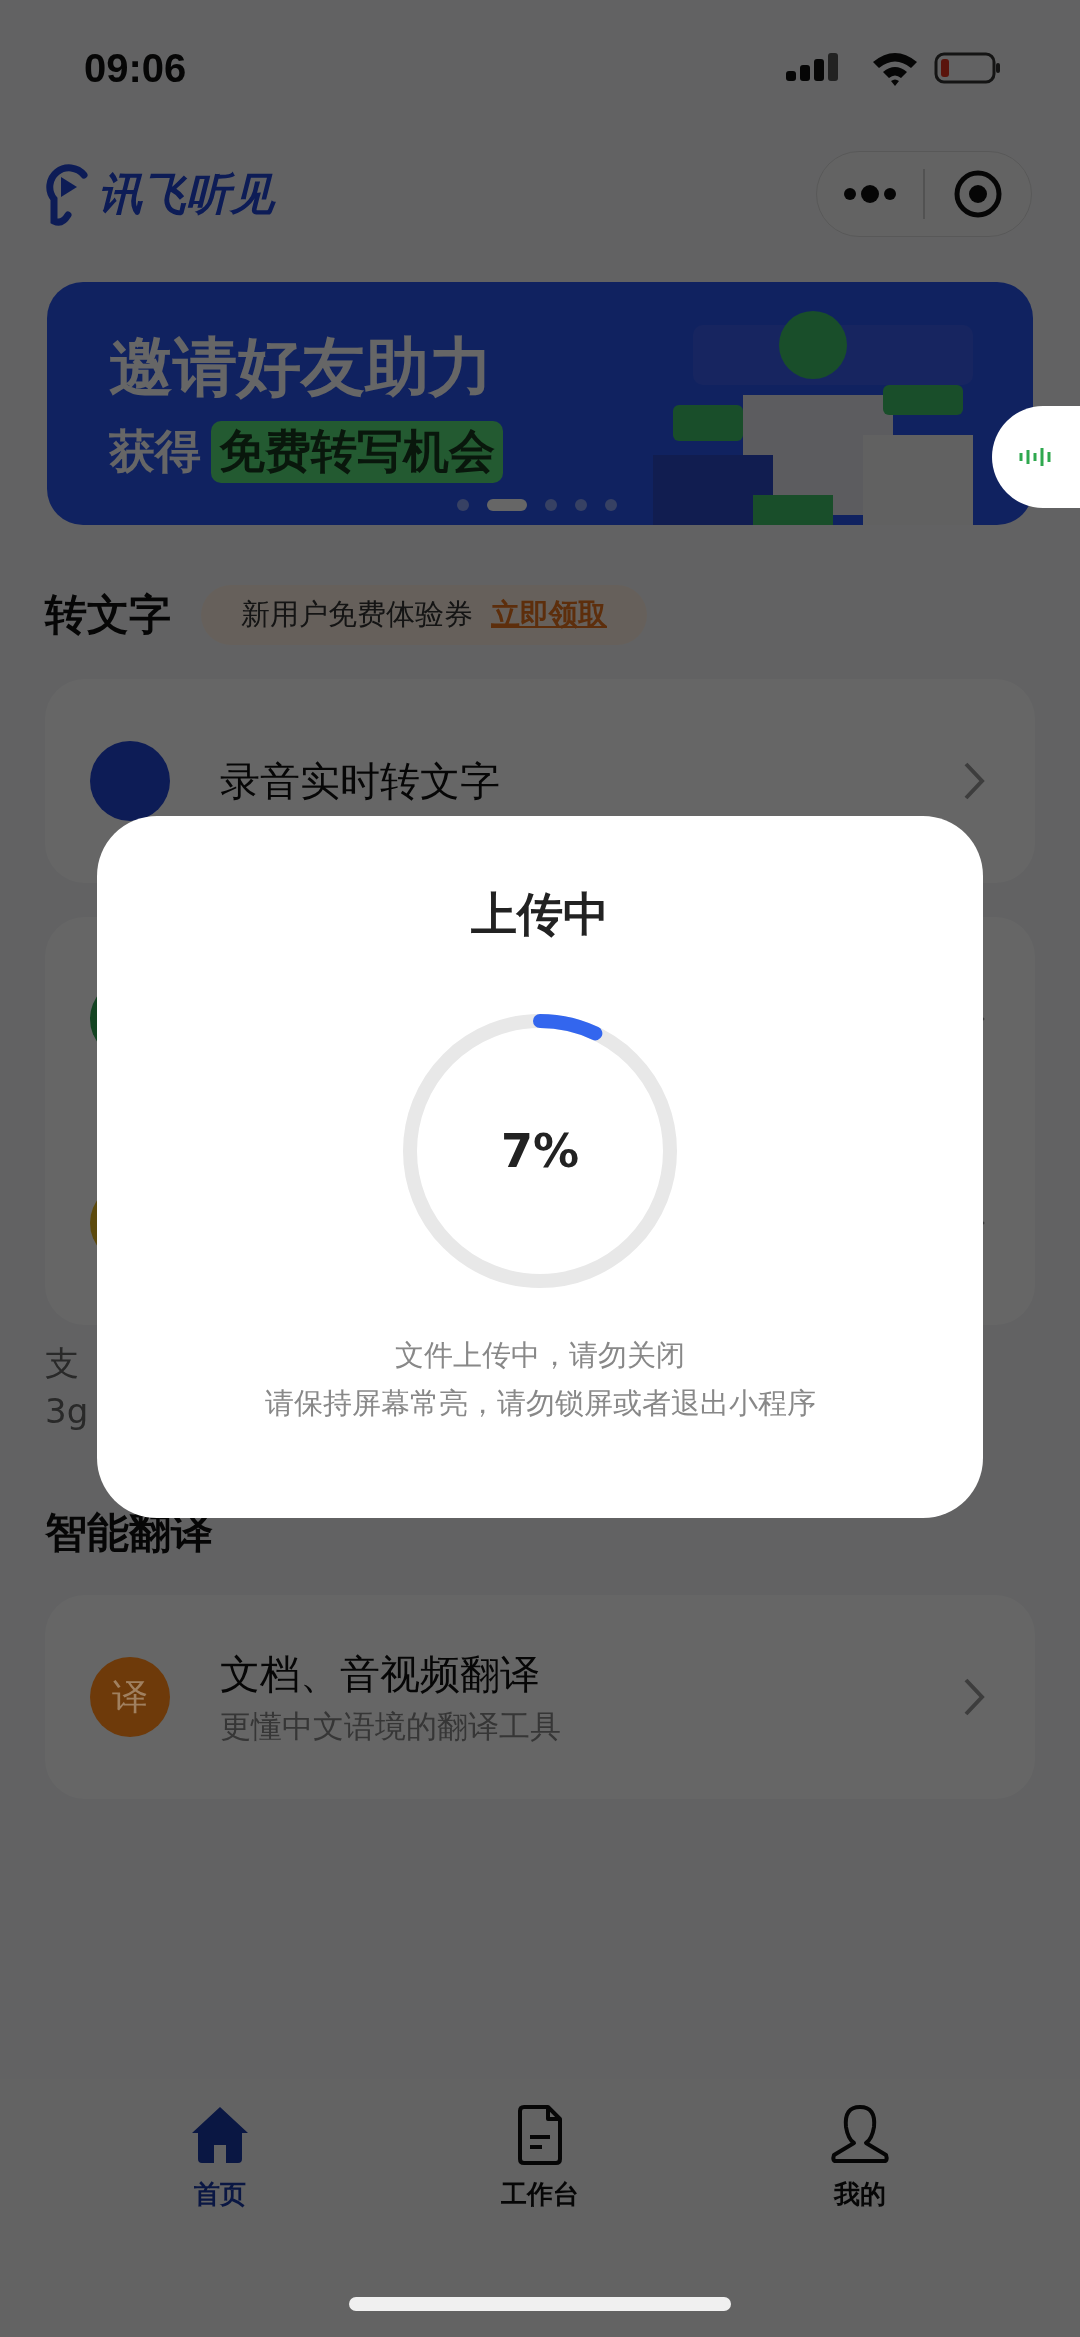 The image size is (1080, 2337). I want to click on format-note-text: 3g, so click(67, 1411).